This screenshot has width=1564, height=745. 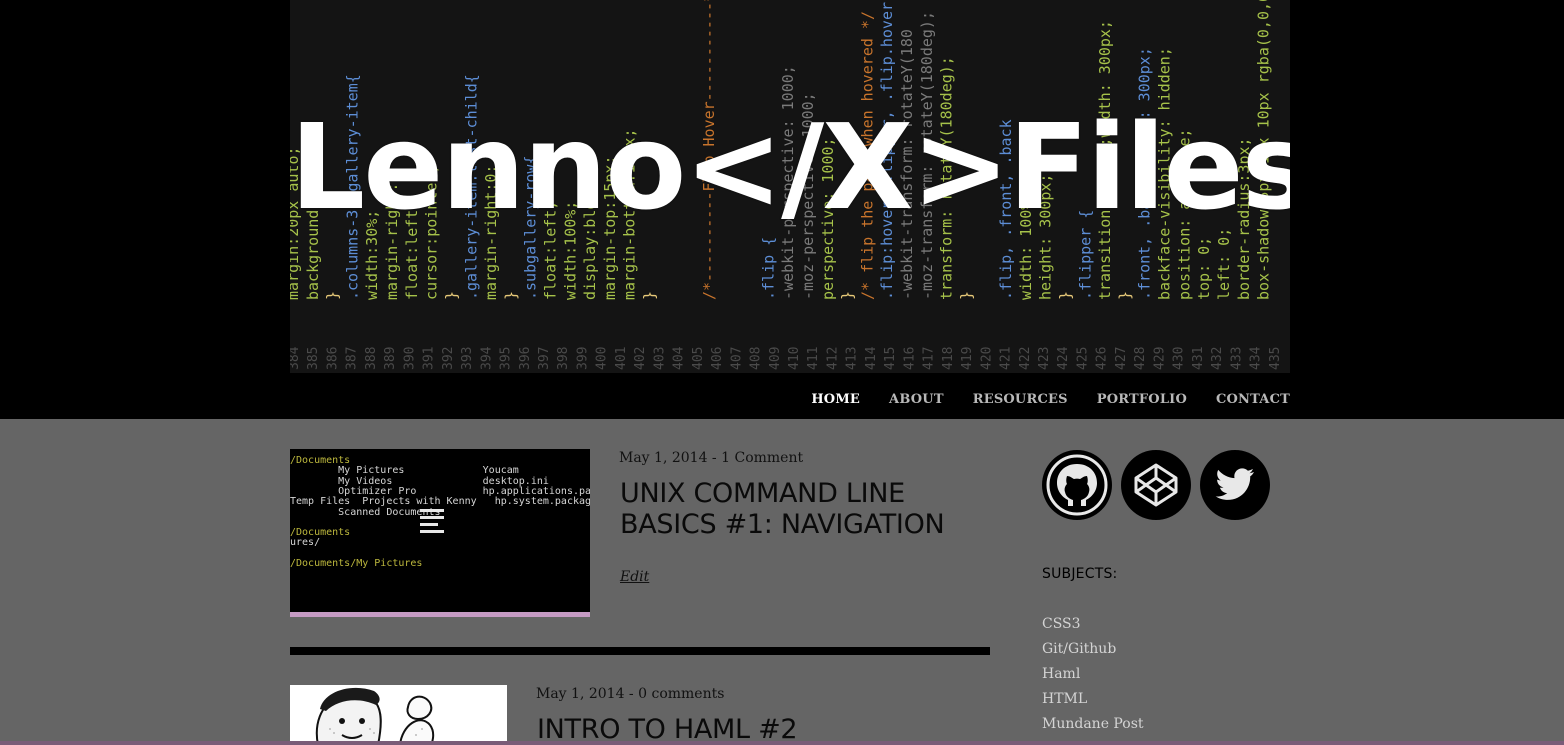 What do you see at coordinates (486, 358) in the screenshot?
I see `line-number: 394` at bounding box center [486, 358].